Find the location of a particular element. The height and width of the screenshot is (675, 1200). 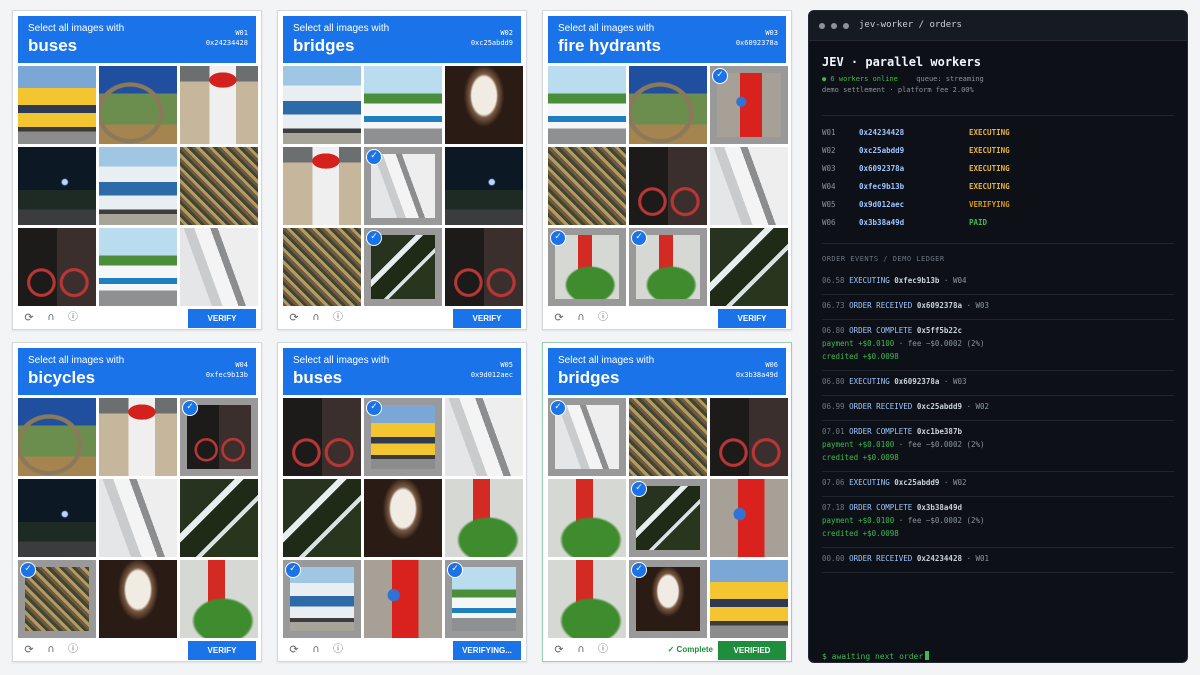

terminal-prompt: $ awaiting next order is located at coordinates (876, 656).